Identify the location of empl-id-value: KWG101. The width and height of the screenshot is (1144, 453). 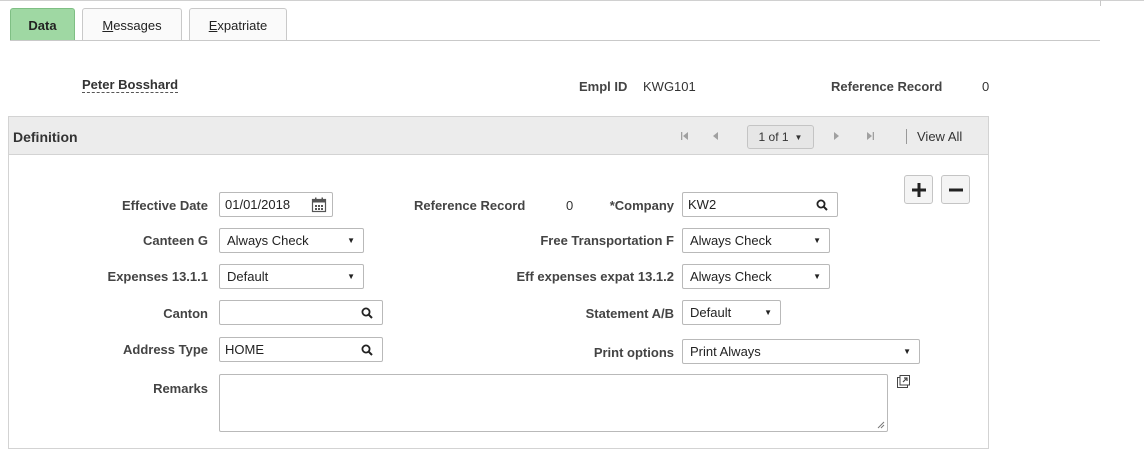
(669, 86).